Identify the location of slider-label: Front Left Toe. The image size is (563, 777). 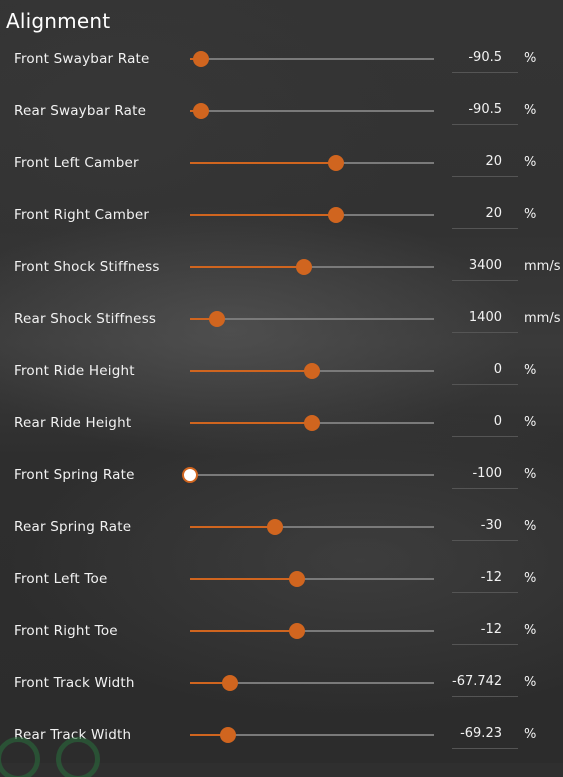
(61, 579).